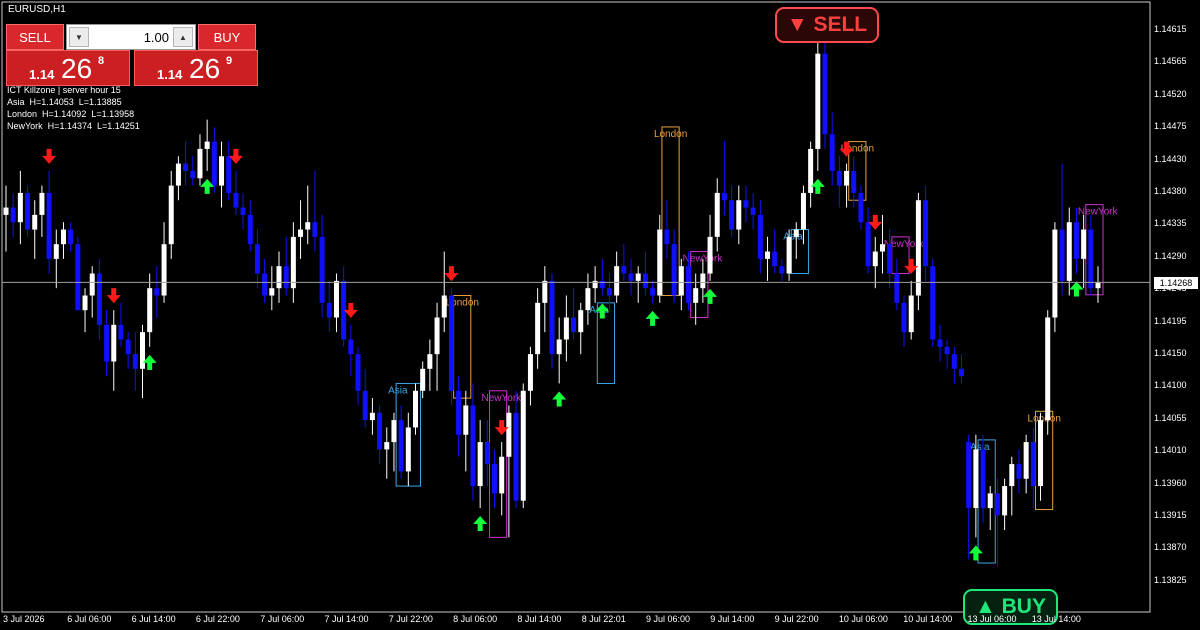 The height and width of the screenshot is (630, 1200). What do you see at coordinates (1056, 619) in the screenshot?
I see `time-tick-label: 13 Jul 14:00` at bounding box center [1056, 619].